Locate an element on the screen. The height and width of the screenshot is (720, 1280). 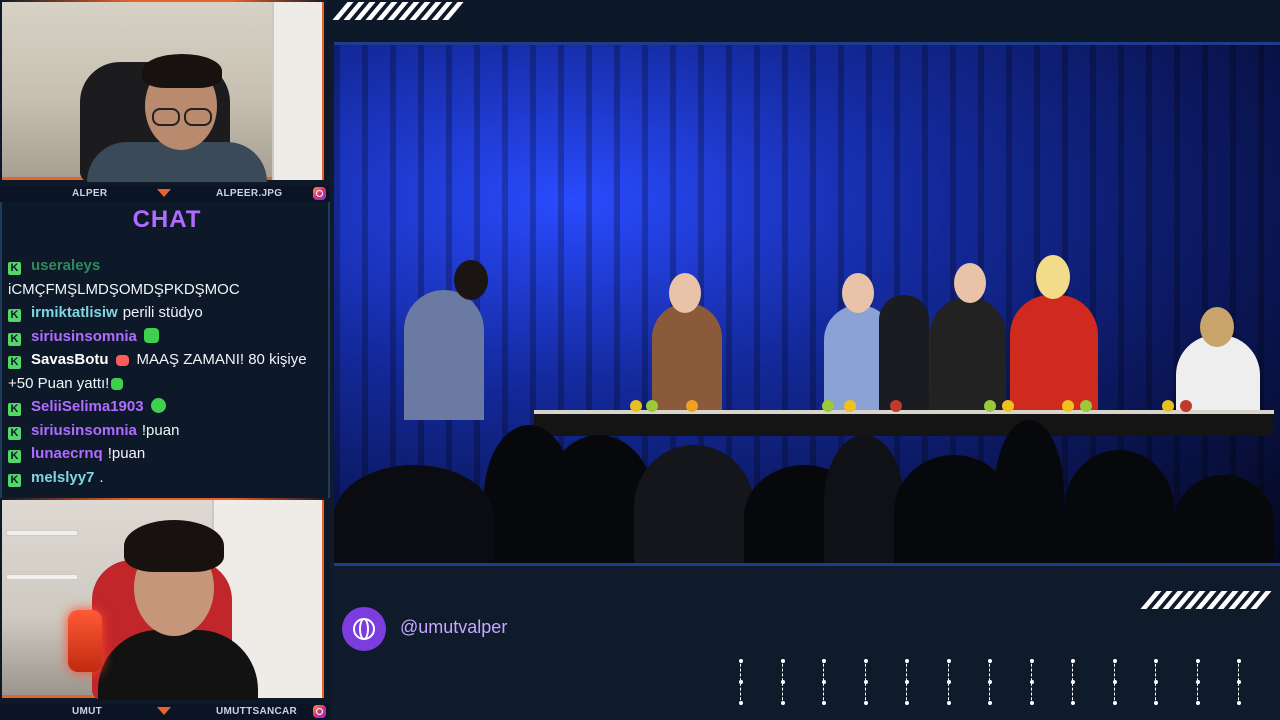
chat-username: SavasBotu is located at coordinates (70, 359).